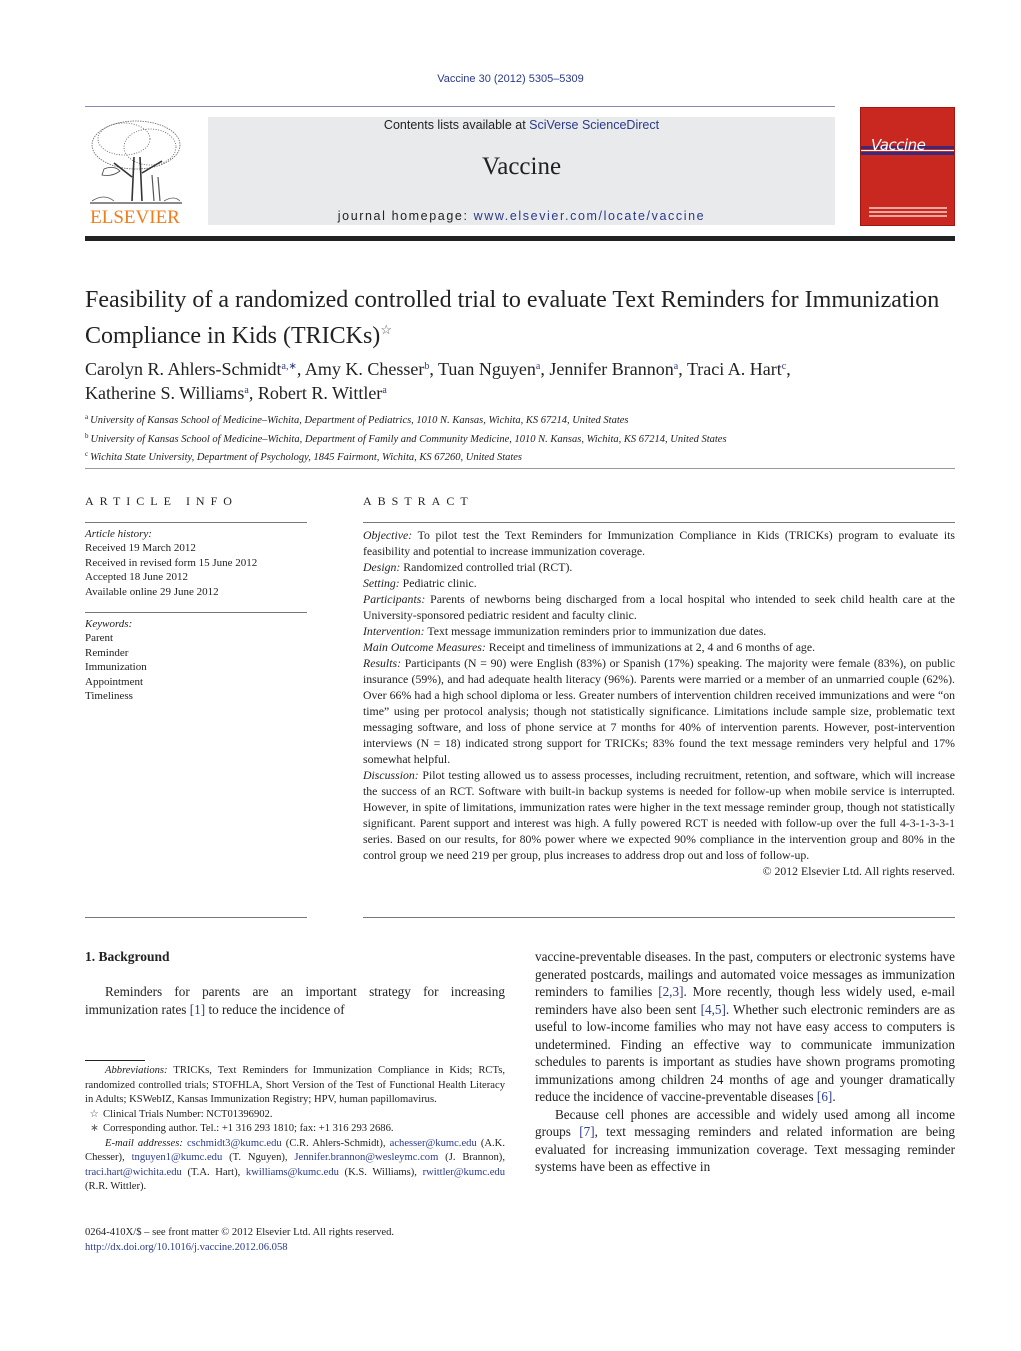 The width and height of the screenshot is (1021, 1351). Describe the element at coordinates (394, 599) in the screenshot. I see `abstract-section-label: Participants:` at that location.